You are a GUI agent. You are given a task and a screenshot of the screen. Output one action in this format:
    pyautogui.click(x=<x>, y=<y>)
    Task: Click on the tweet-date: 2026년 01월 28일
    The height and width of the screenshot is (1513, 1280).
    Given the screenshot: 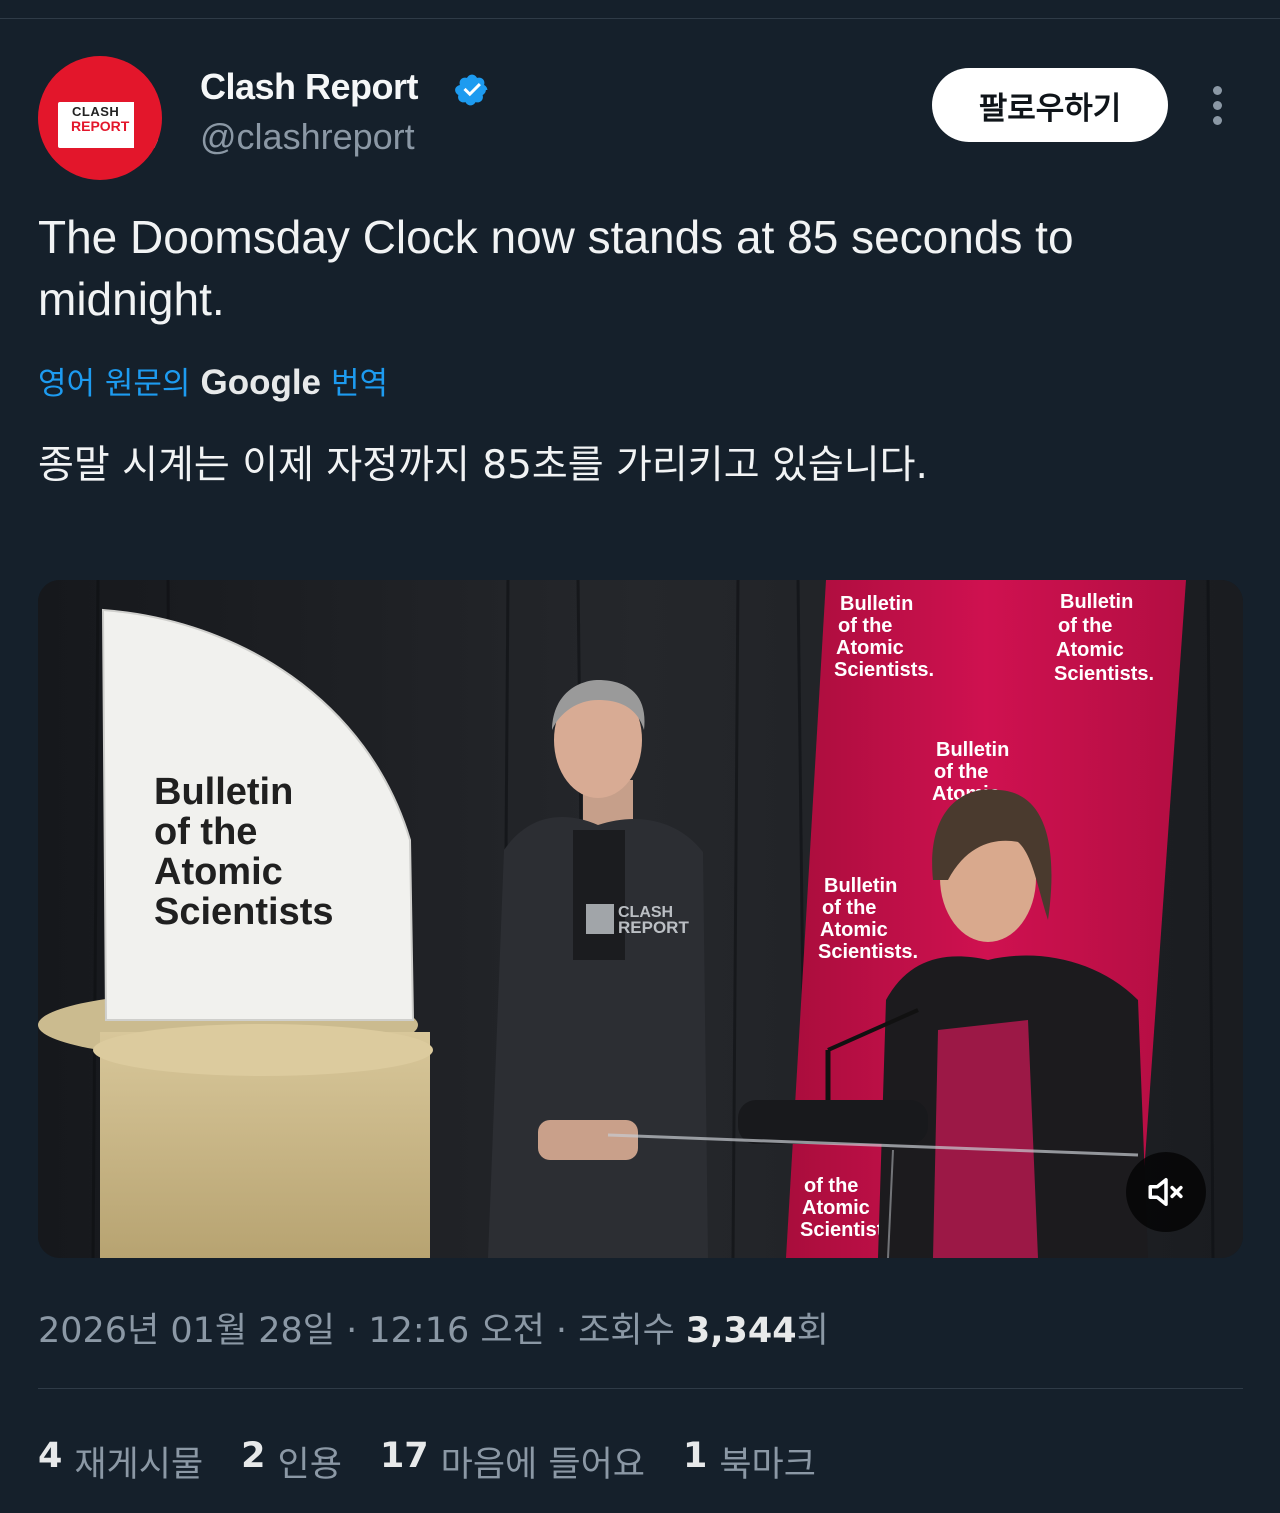 What is the action you would take?
    pyautogui.click(x=186, y=1331)
    